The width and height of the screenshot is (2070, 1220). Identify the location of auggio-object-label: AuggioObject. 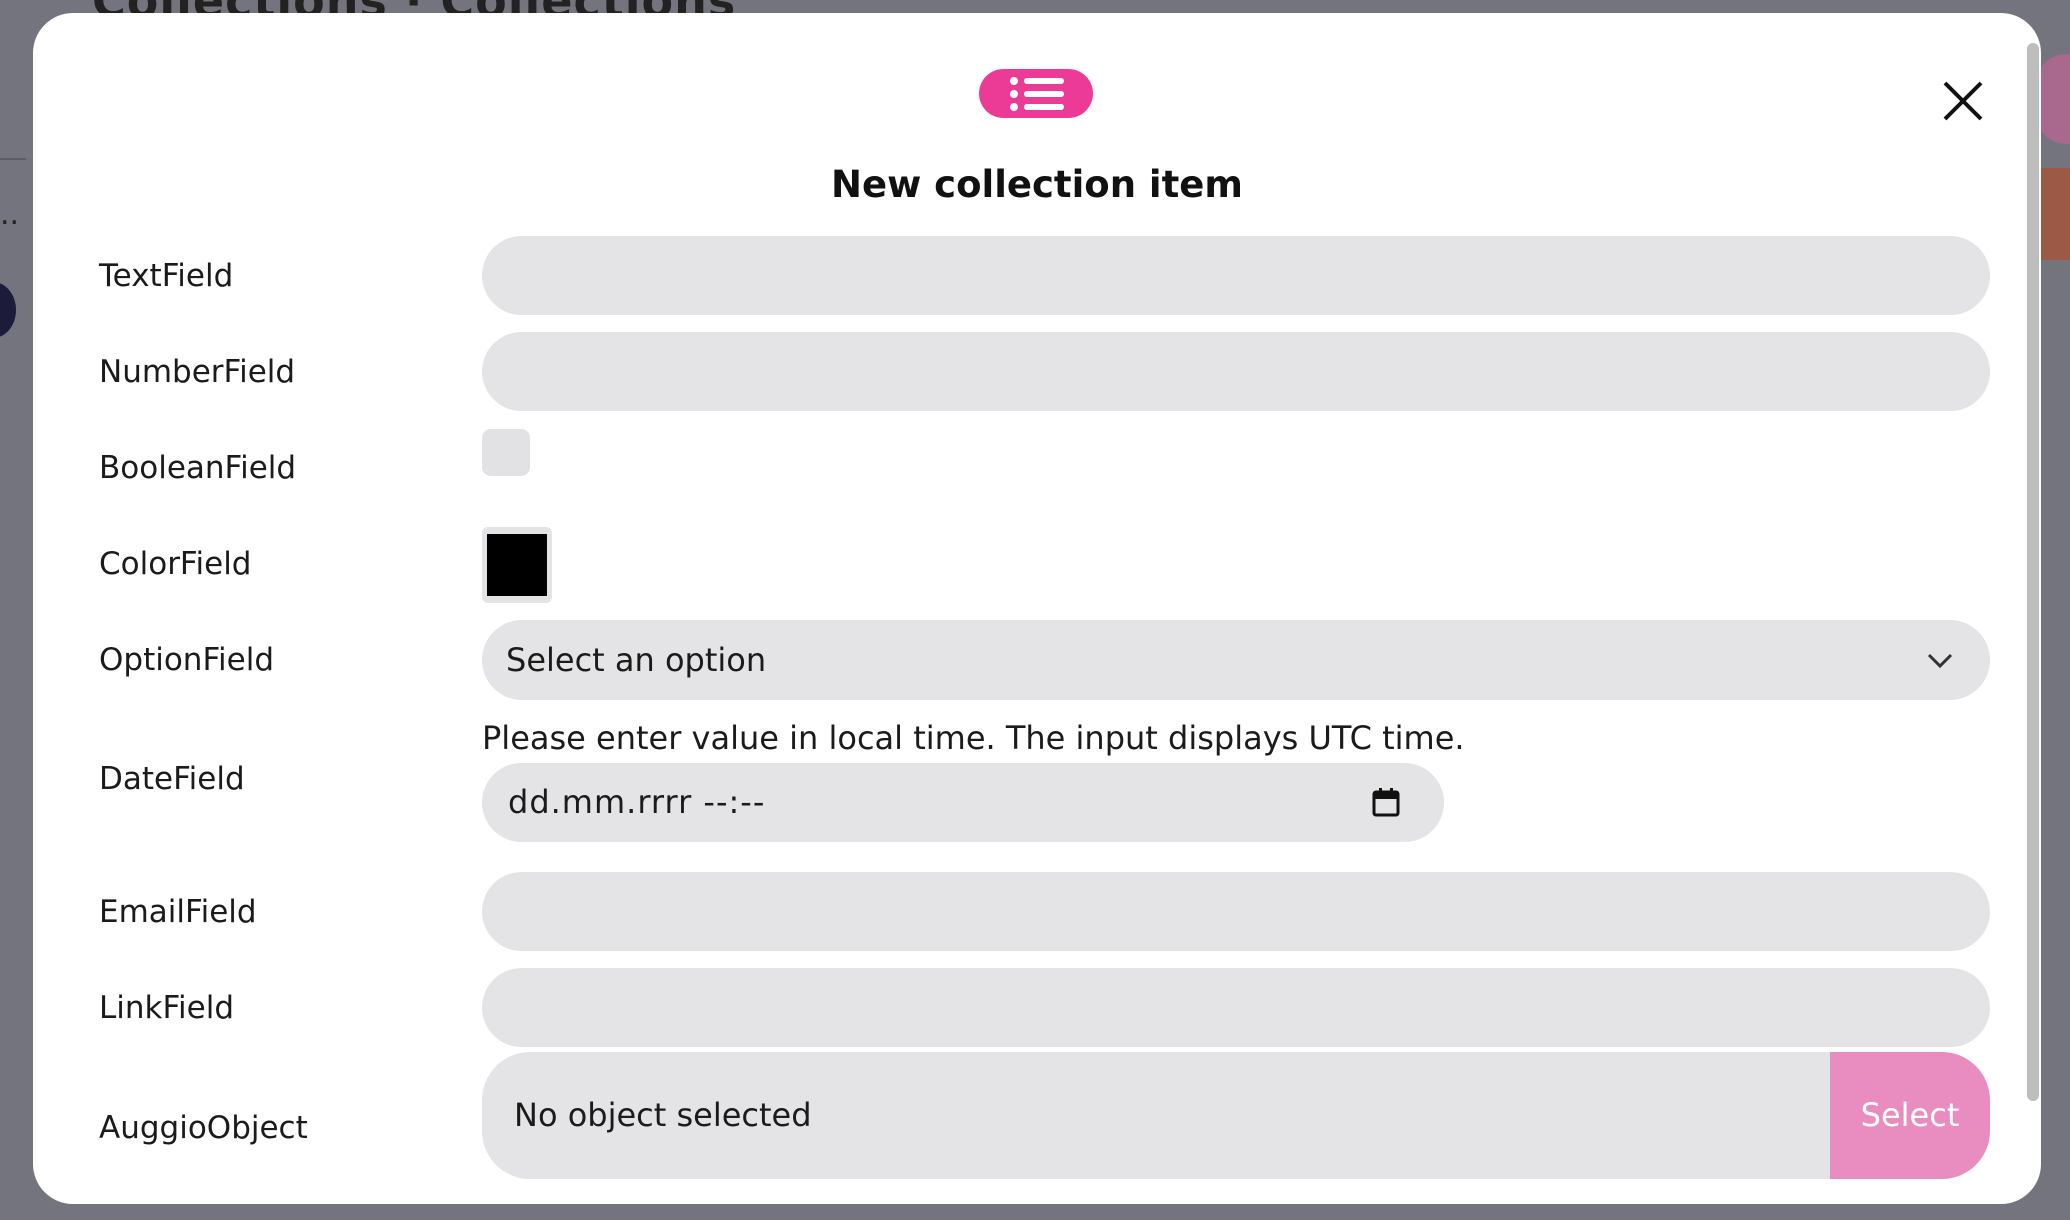
(203, 1128).